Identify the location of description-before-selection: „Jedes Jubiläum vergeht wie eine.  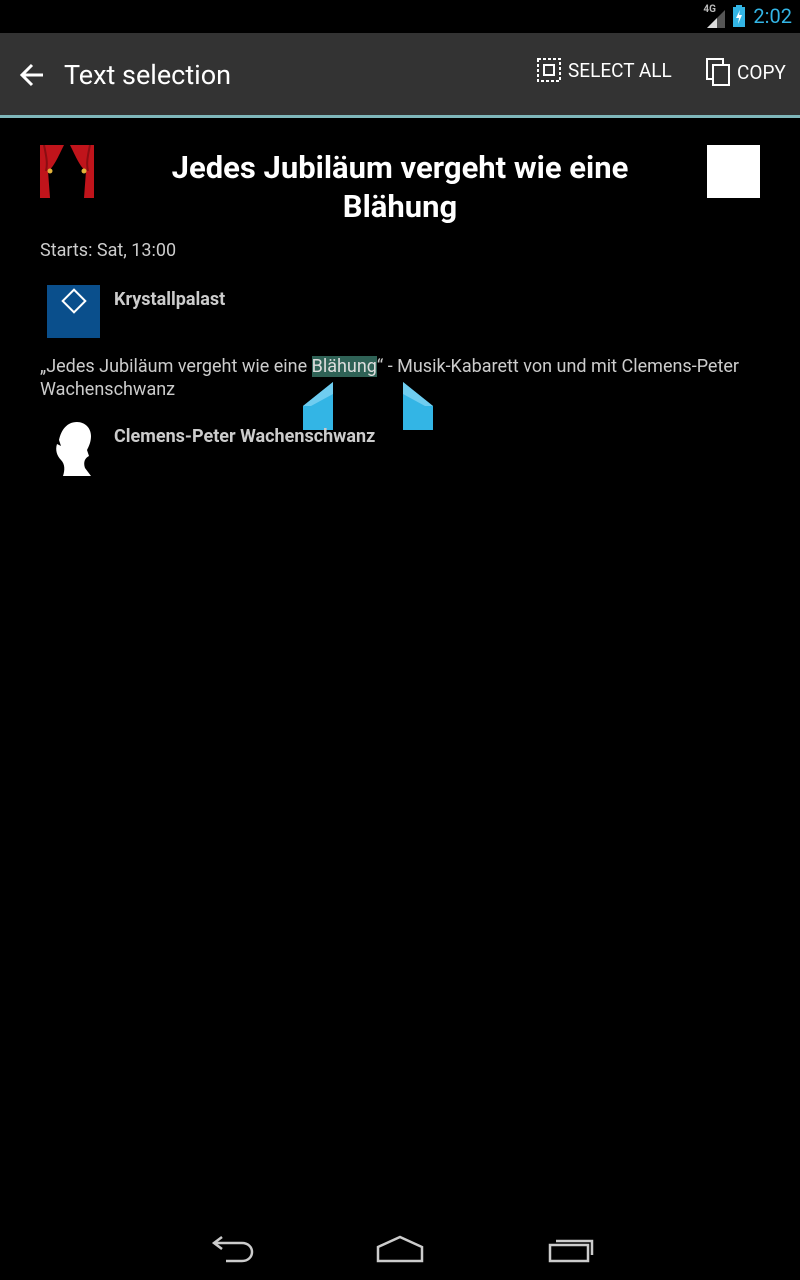
(176, 366).